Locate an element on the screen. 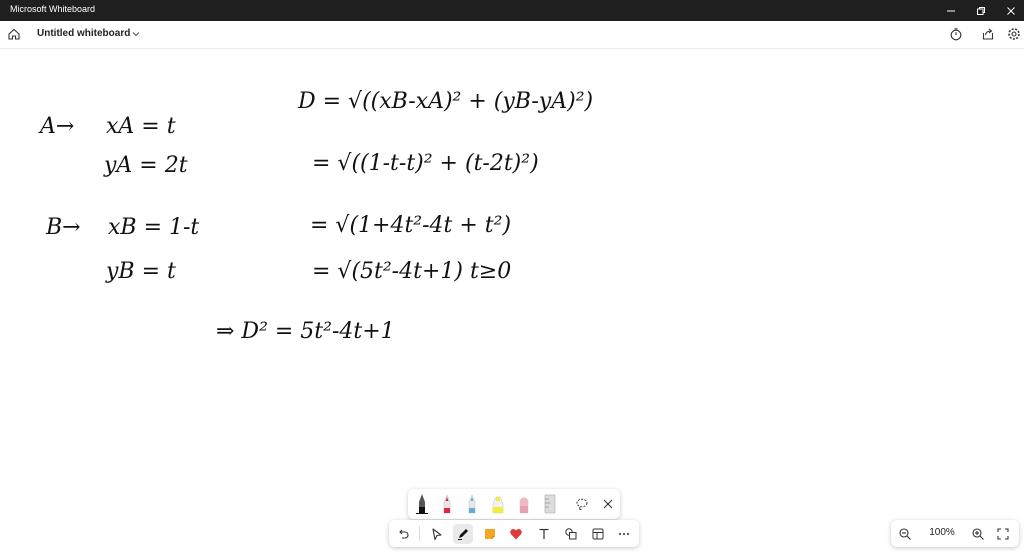  zoom-out-button is located at coordinates (905, 534).